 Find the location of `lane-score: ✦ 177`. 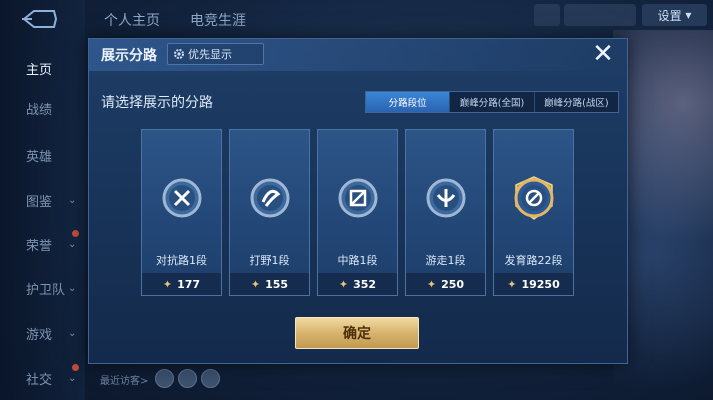

lane-score: ✦ 177 is located at coordinates (181, 284).